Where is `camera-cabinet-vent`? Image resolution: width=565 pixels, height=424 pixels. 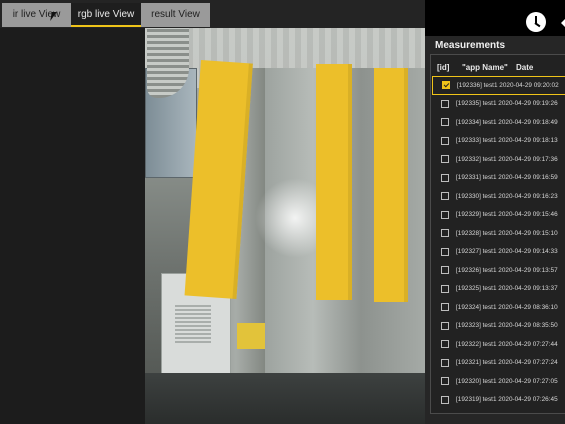 camera-cabinet-vent is located at coordinates (193, 323).